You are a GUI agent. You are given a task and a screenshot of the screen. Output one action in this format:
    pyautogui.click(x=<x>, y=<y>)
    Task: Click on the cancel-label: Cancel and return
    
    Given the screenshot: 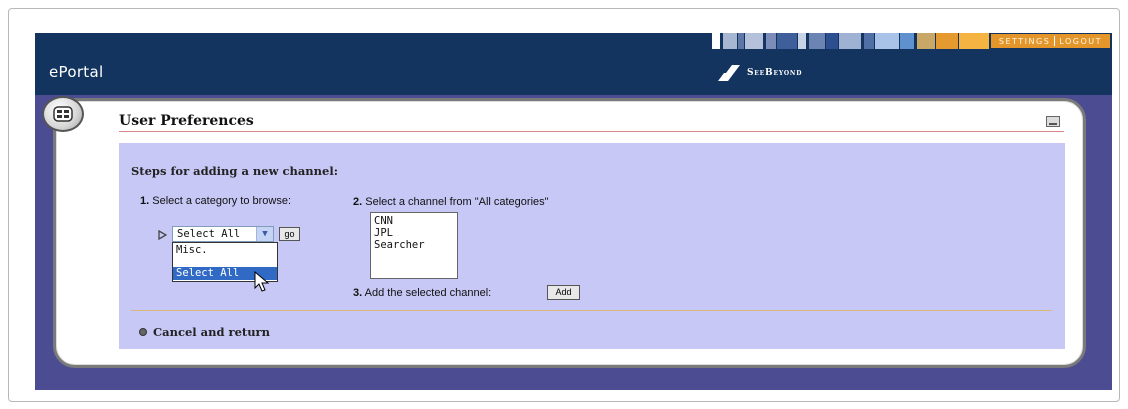 What is the action you would take?
    pyautogui.click(x=211, y=332)
    